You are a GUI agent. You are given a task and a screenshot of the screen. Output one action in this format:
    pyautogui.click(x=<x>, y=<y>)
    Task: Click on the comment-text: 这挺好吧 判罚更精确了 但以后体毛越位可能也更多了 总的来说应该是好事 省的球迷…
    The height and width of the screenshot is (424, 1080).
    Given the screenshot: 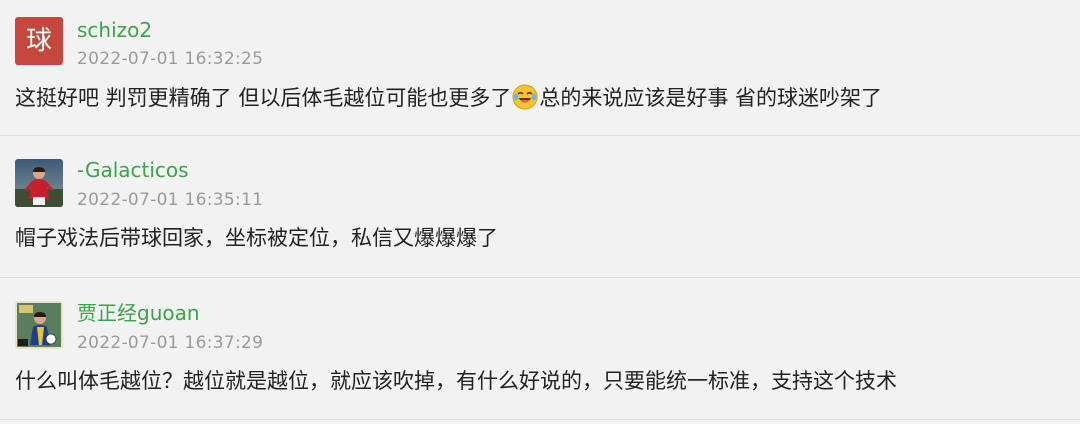 What is the action you would take?
    pyautogui.click(x=540, y=98)
    